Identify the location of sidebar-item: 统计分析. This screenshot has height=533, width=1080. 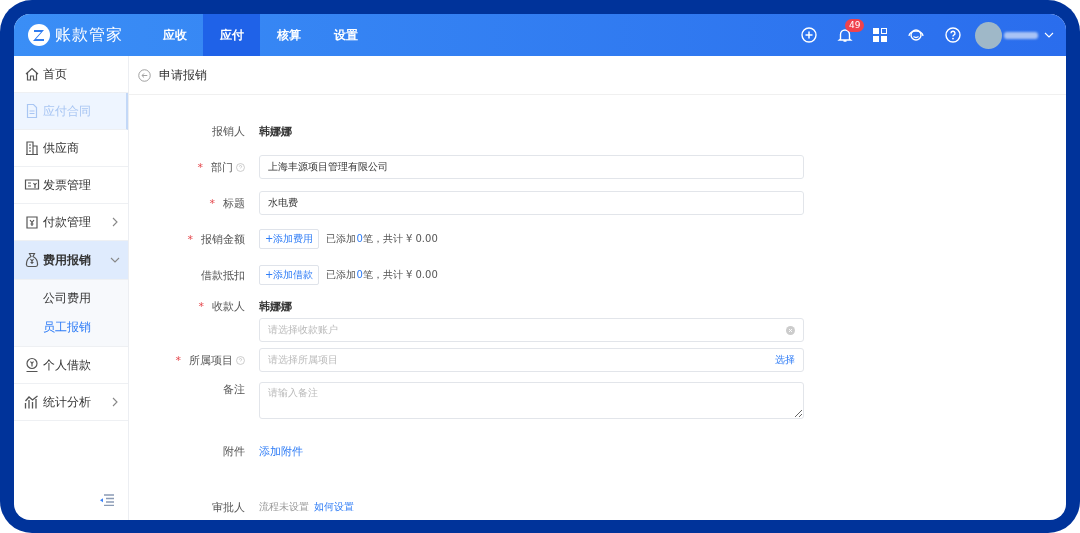
(71, 402).